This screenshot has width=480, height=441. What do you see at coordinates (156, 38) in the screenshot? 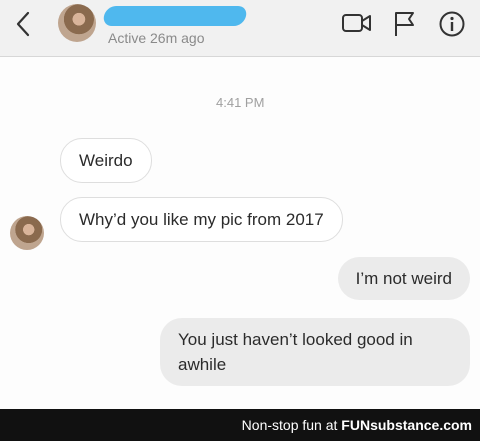
I see `active-status: Active 26m ago` at bounding box center [156, 38].